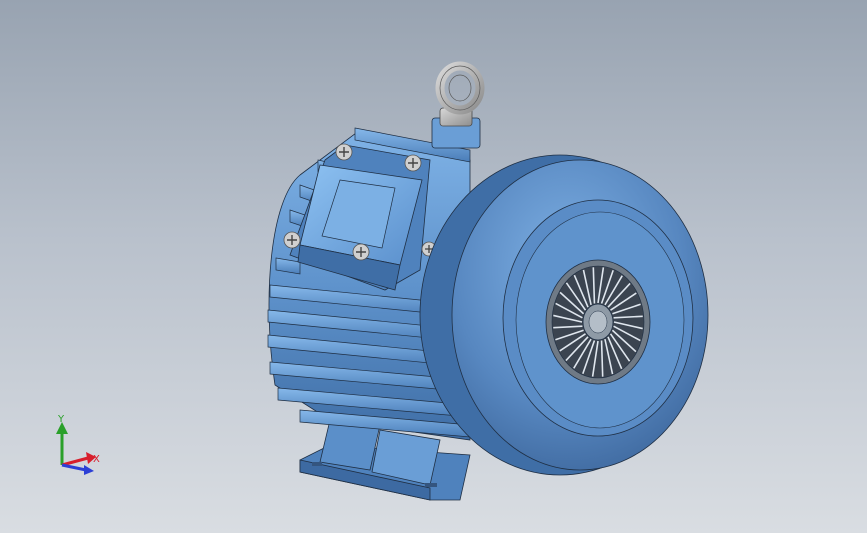  I want to click on lifting-eyebolt, so click(458, 105).